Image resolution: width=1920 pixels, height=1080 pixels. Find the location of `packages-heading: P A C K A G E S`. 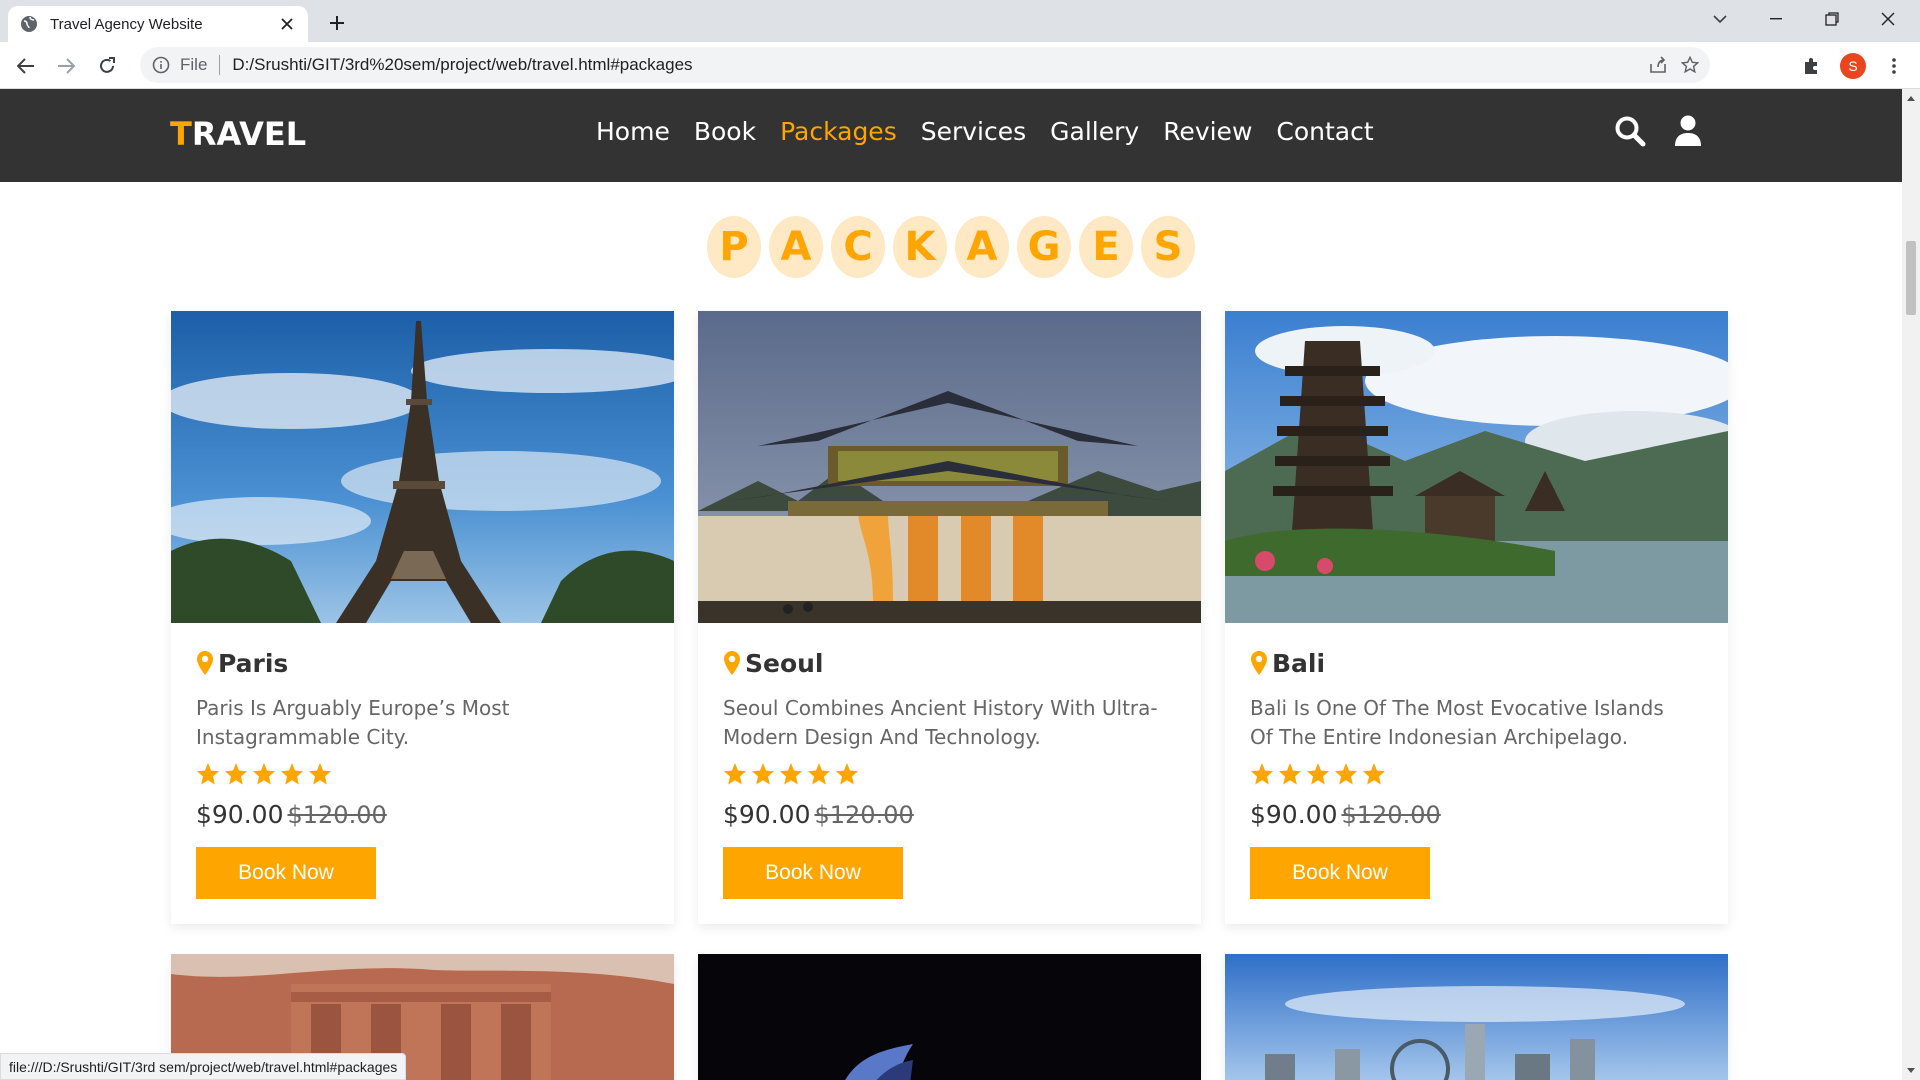

packages-heading: P A C K A G E S is located at coordinates (951, 247).